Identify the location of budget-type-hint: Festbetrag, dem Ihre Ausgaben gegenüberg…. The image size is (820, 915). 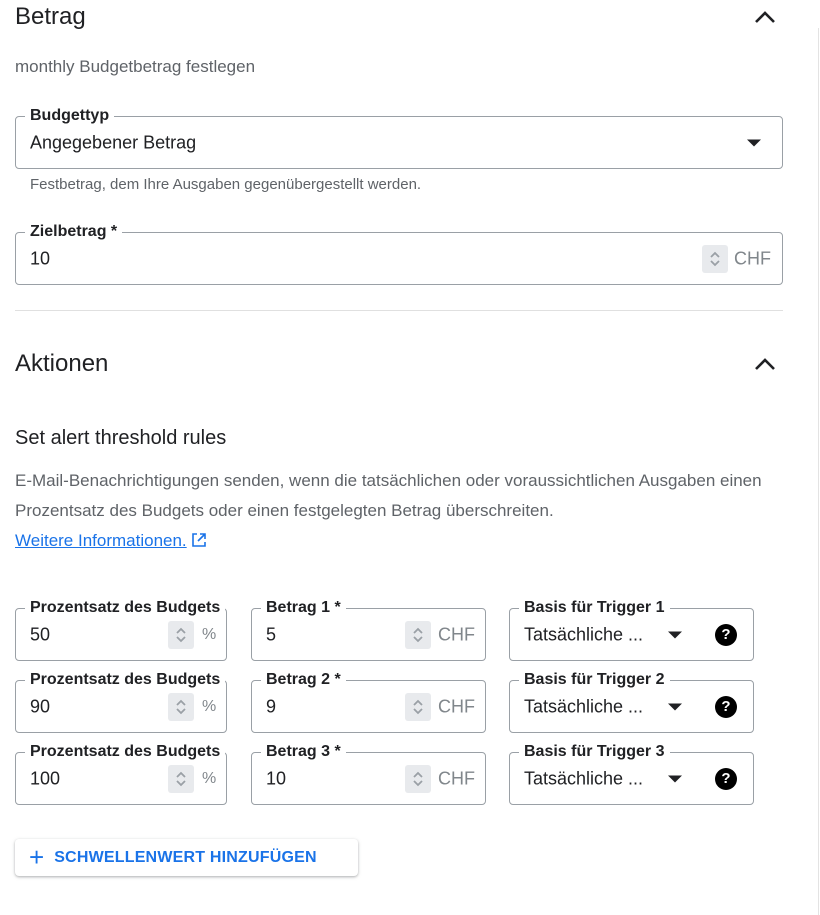
(226, 184).